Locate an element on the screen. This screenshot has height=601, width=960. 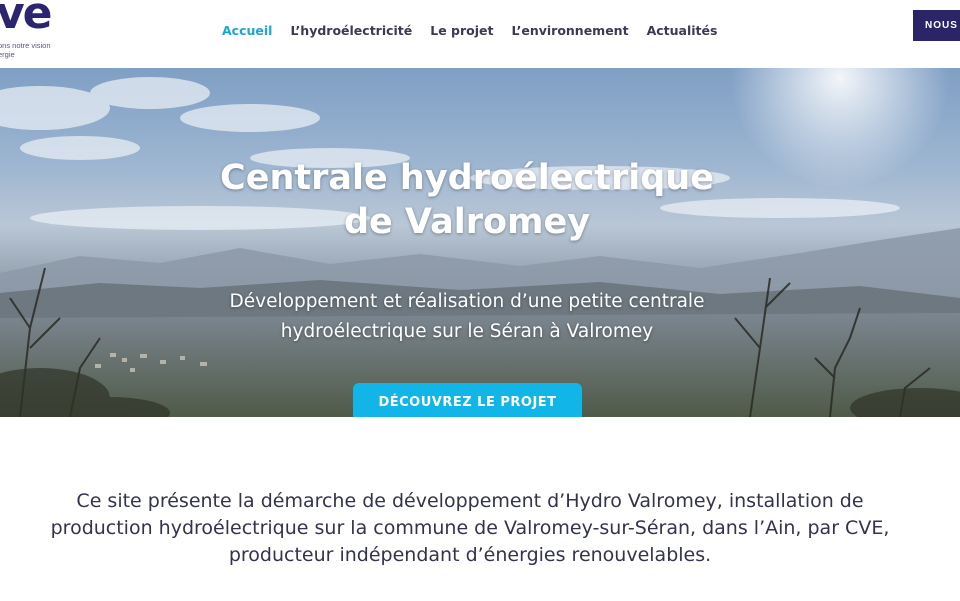
hero-subtitle-line2: hydroélectrique sur le Séran à Valromey is located at coordinates (467, 331).